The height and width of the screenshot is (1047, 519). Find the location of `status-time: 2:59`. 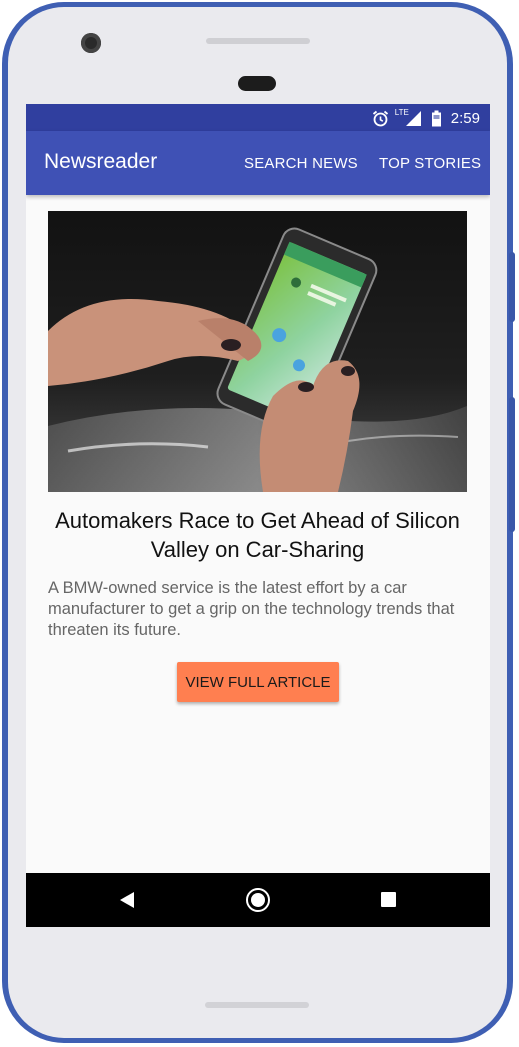

status-time: 2:59 is located at coordinates (465, 118).